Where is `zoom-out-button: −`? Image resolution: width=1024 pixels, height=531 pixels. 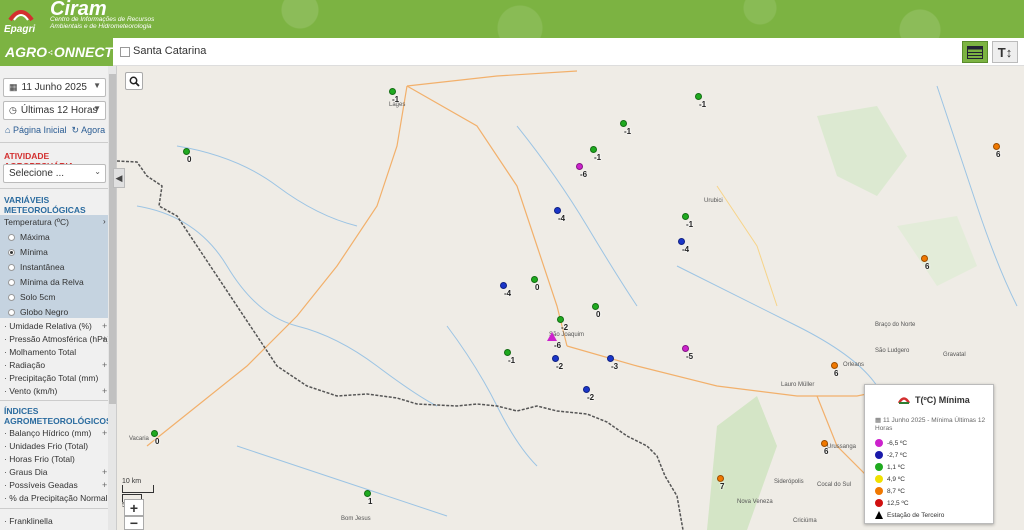 zoom-out-button: − is located at coordinates (134, 523).